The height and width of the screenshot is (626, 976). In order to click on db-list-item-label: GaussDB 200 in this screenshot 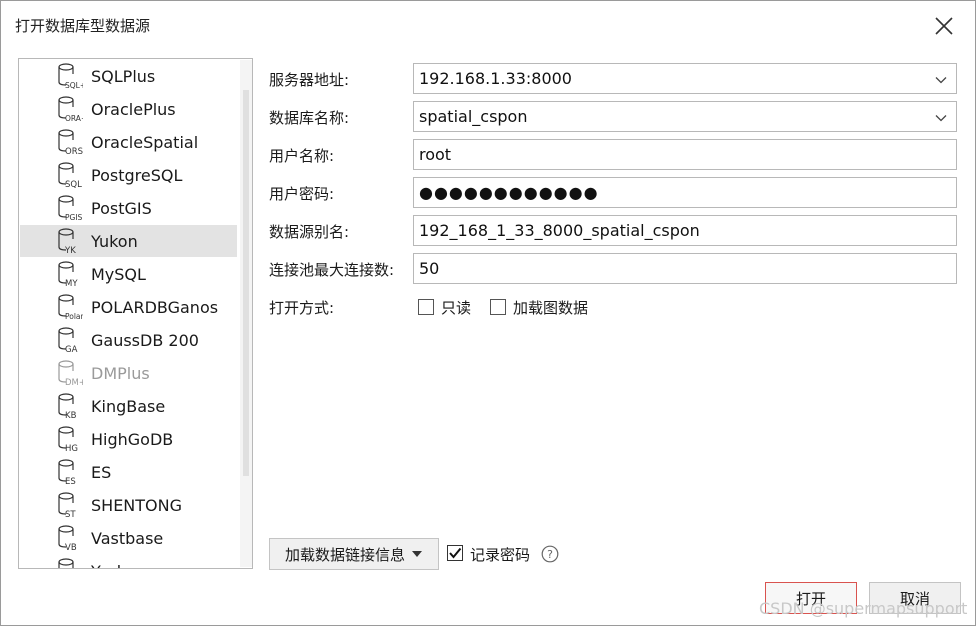, I will do `click(145, 340)`.